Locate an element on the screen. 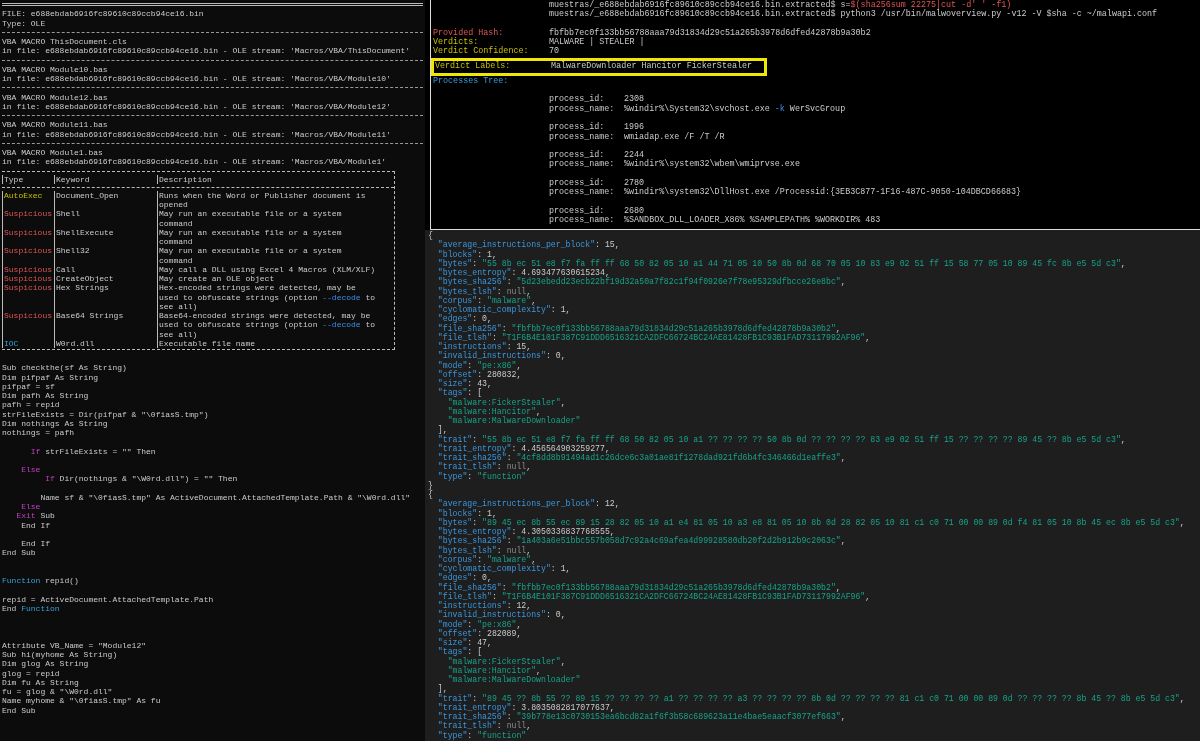  json-line: ], is located at coordinates (442, 689).